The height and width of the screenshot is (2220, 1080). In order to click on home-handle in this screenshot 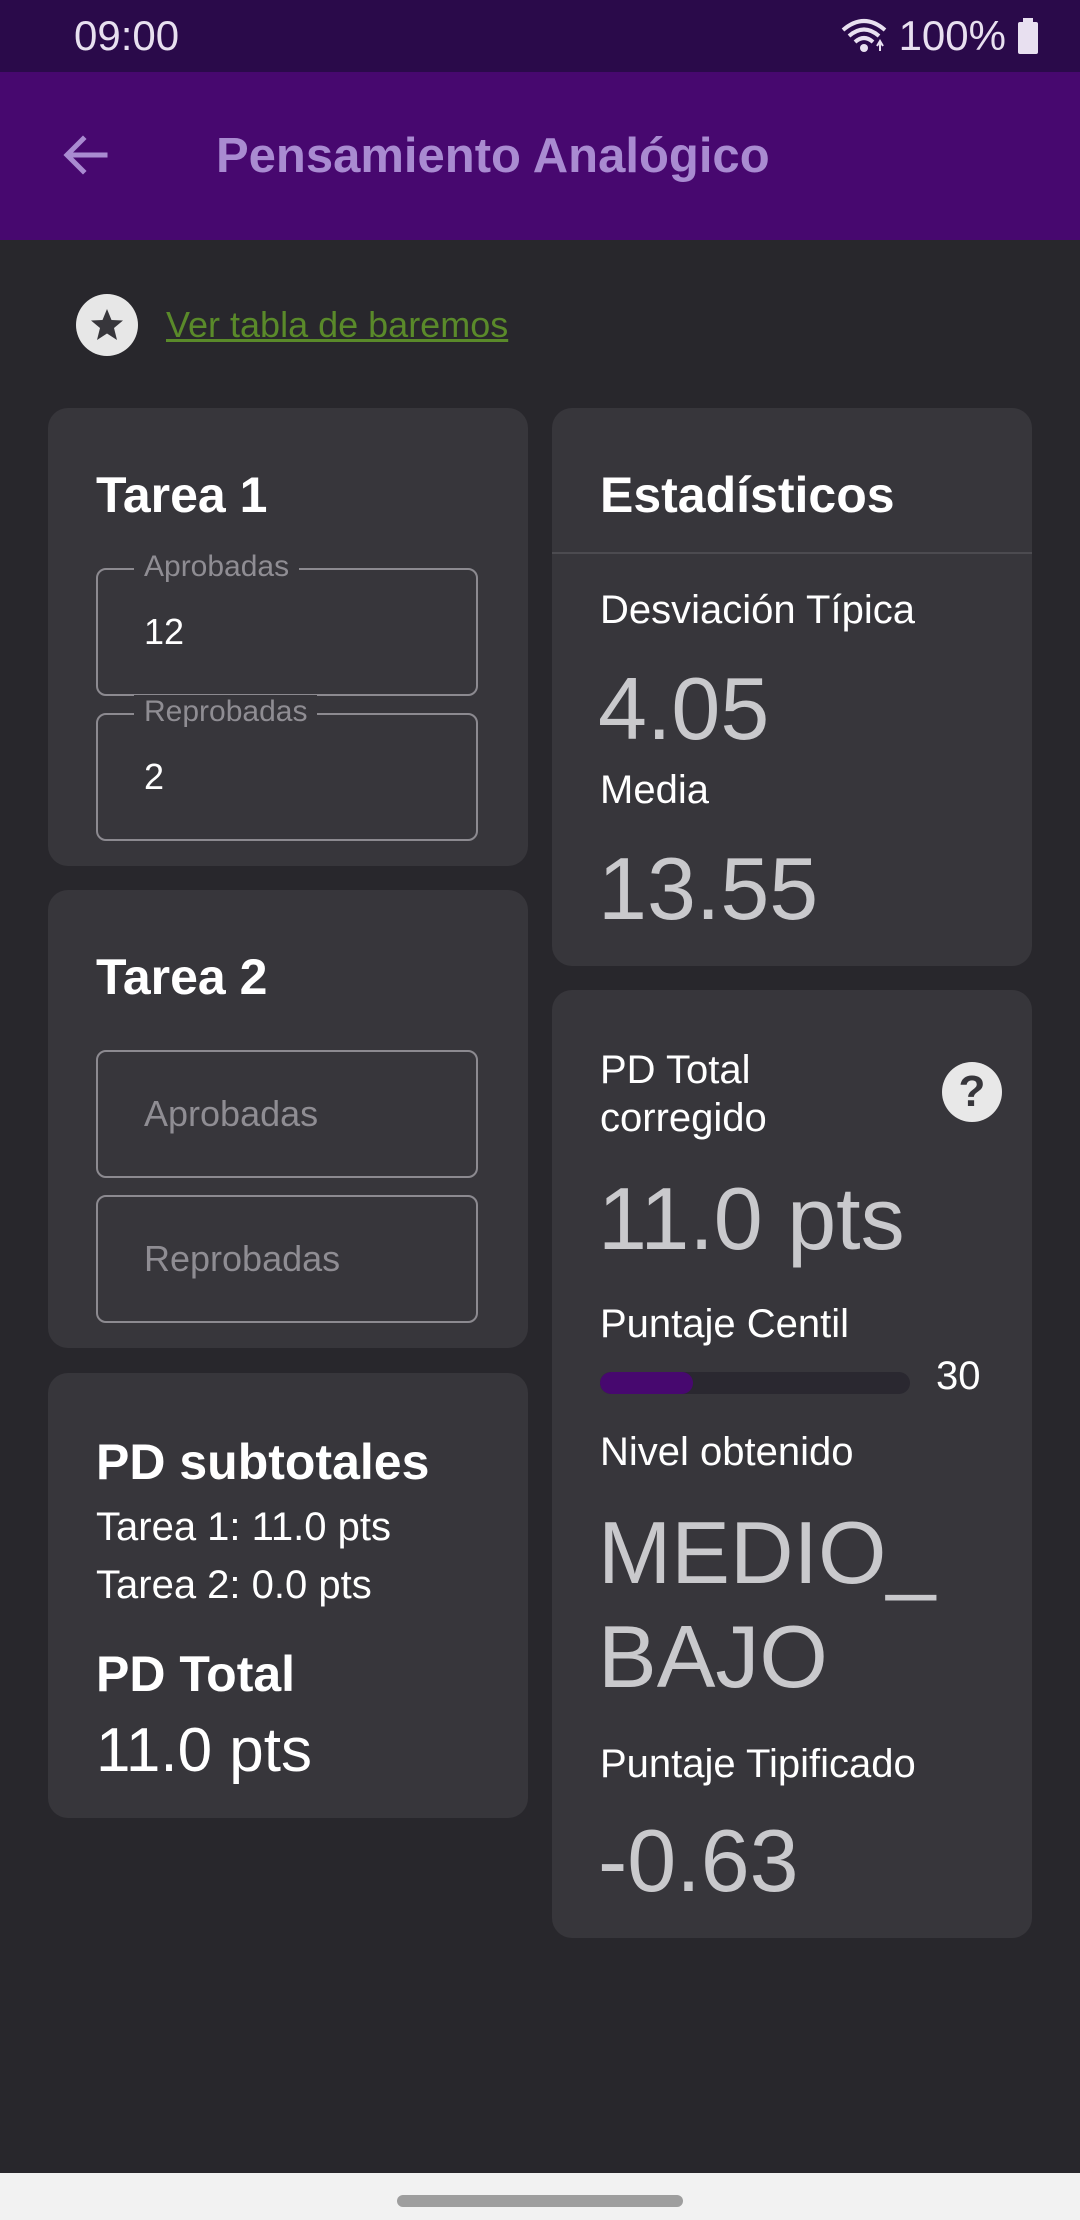, I will do `click(540, 2201)`.